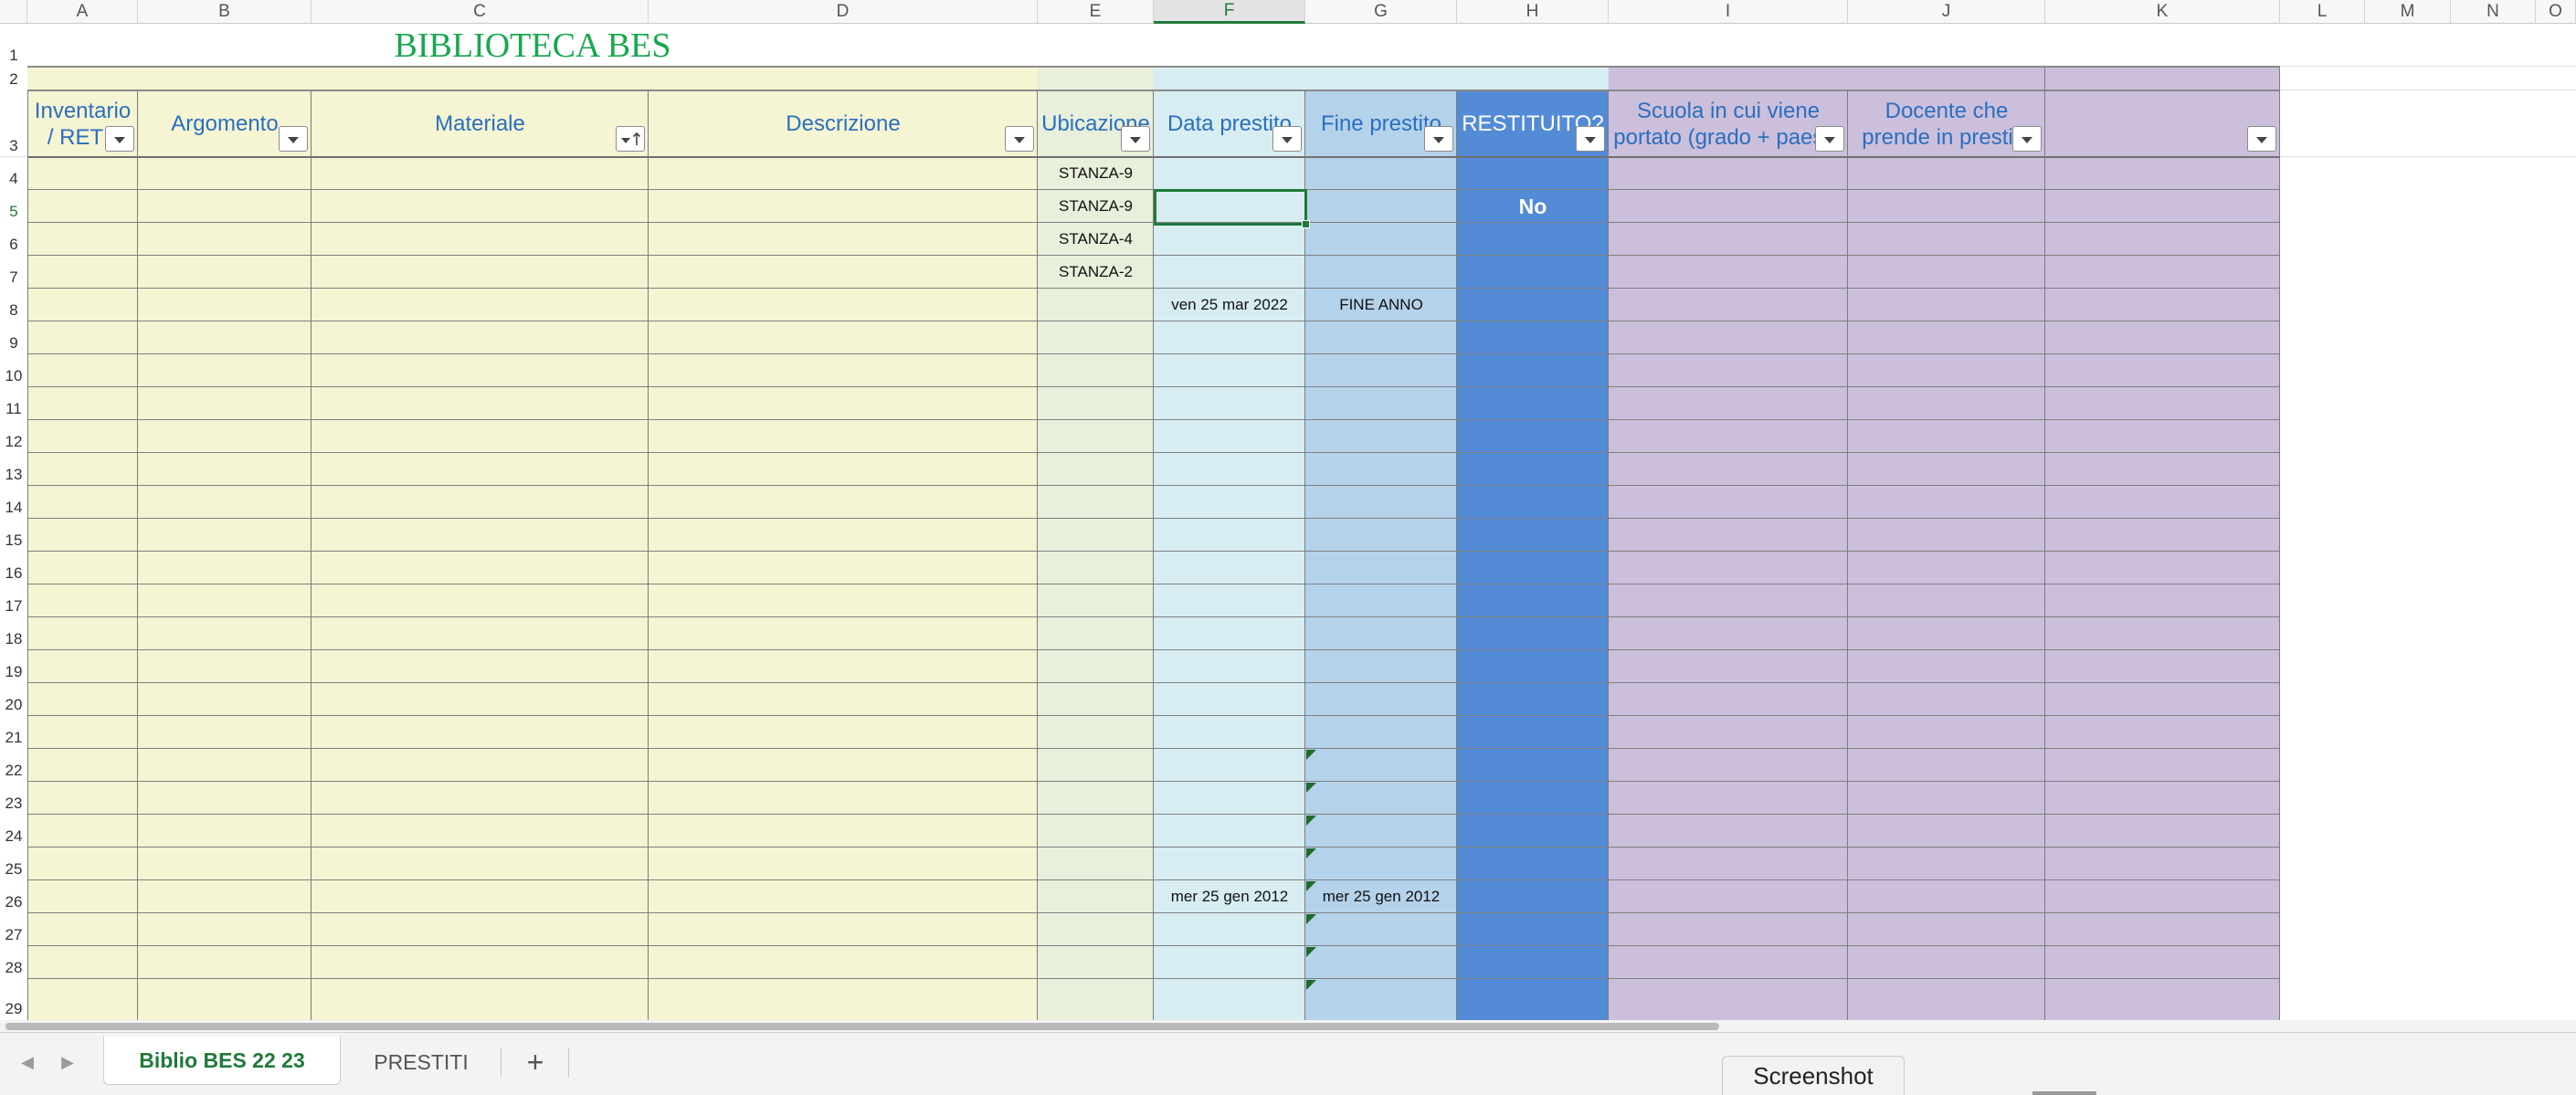 The width and height of the screenshot is (2576, 1095). Describe the element at coordinates (82, 12) in the screenshot. I see `column-header-a: A` at that location.